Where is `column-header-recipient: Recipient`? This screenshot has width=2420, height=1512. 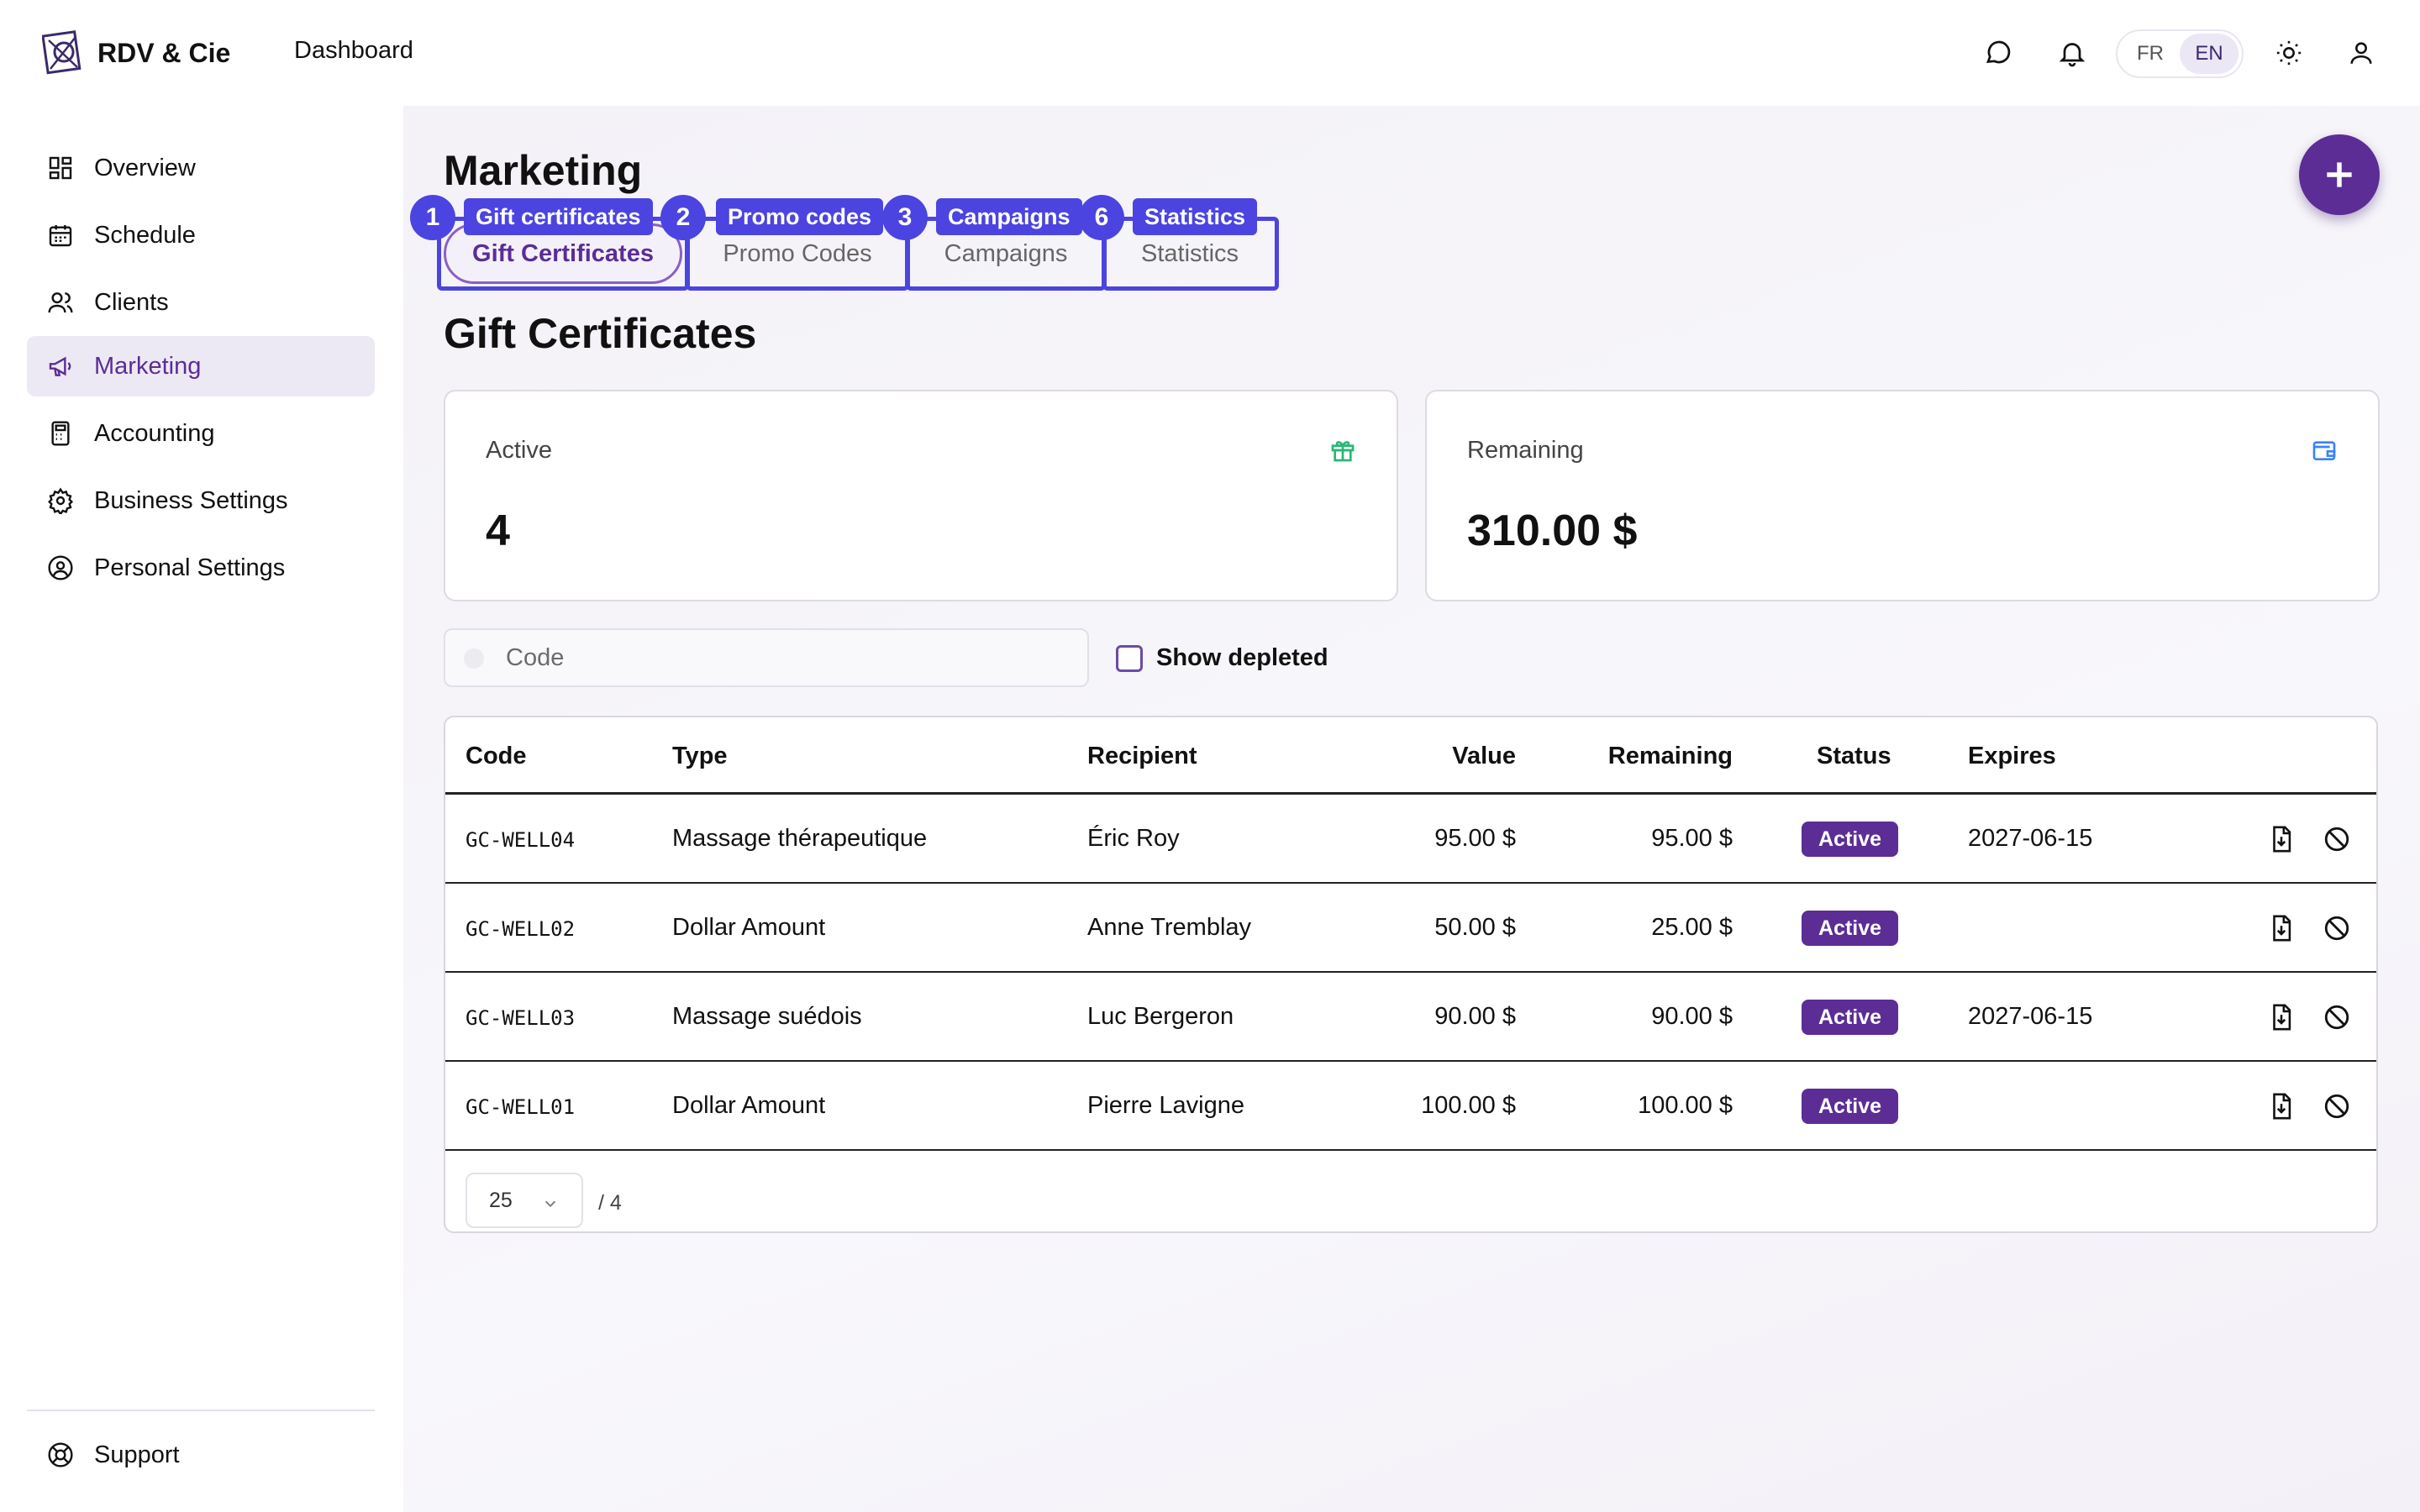
column-header-recipient: Recipient is located at coordinates (1142, 756).